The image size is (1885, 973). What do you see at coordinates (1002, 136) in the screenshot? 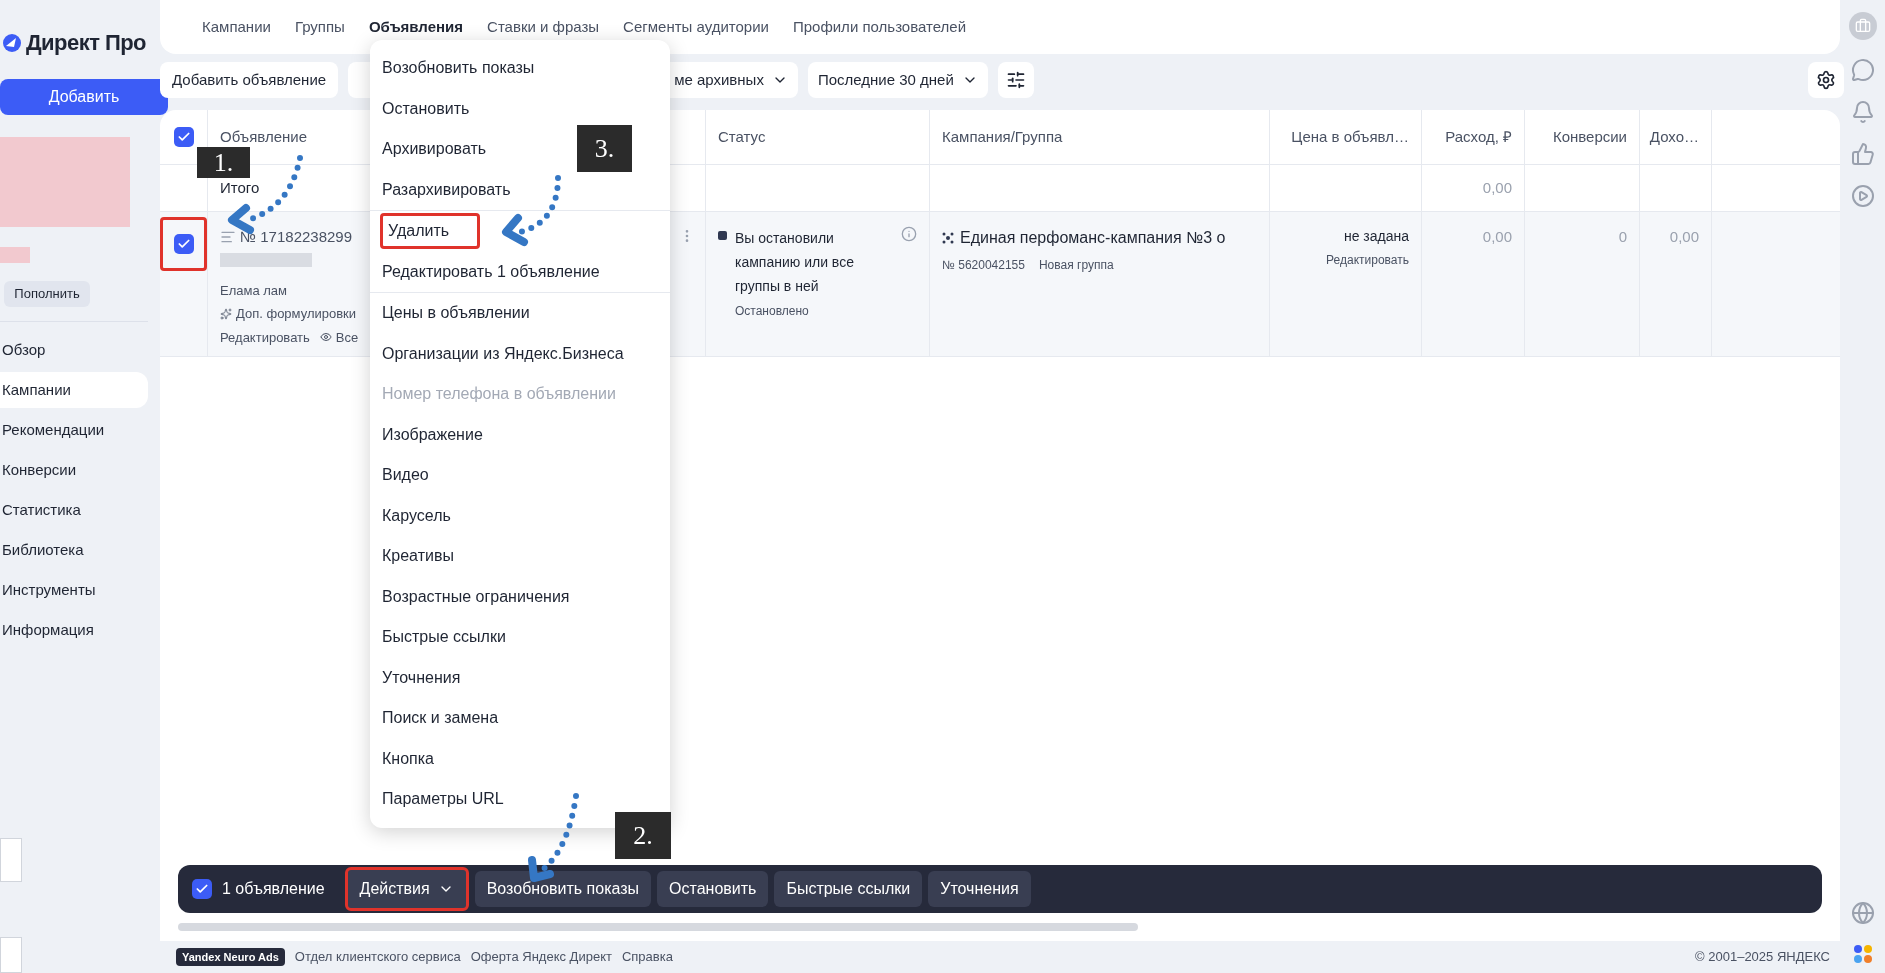
I see `column-header: Кампания/Группа` at bounding box center [1002, 136].